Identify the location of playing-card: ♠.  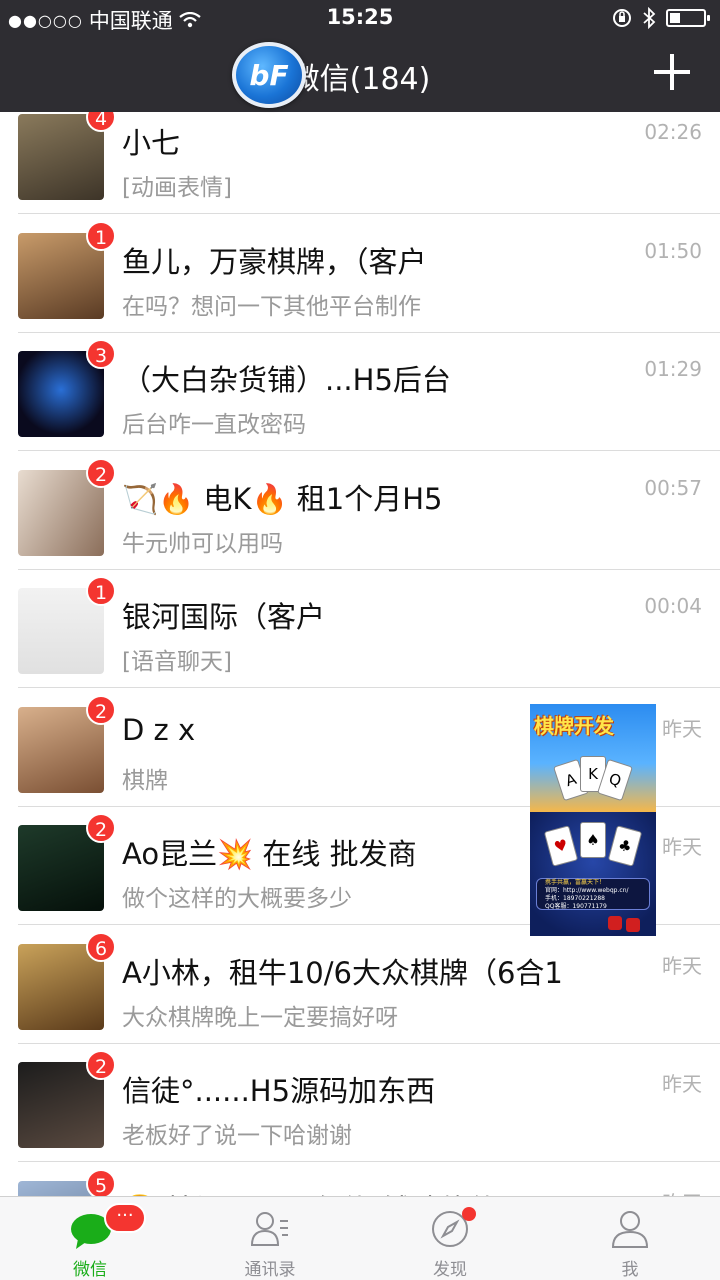
(593, 840).